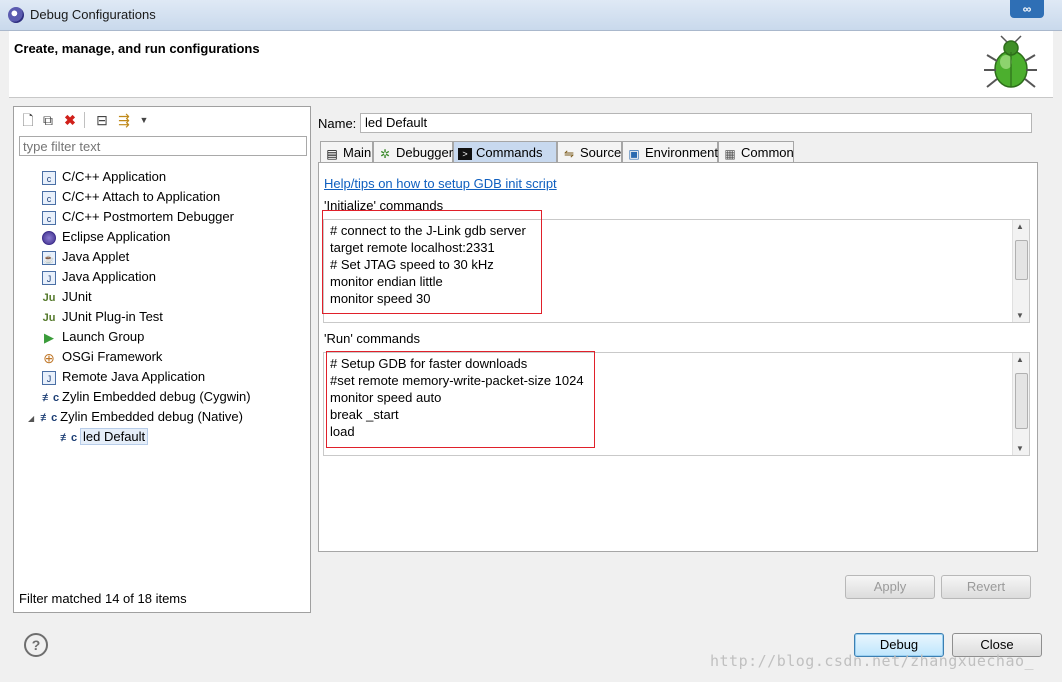 The height and width of the screenshot is (682, 1062). I want to click on filter-status: Filter matched 14 of 18 items, so click(103, 598).